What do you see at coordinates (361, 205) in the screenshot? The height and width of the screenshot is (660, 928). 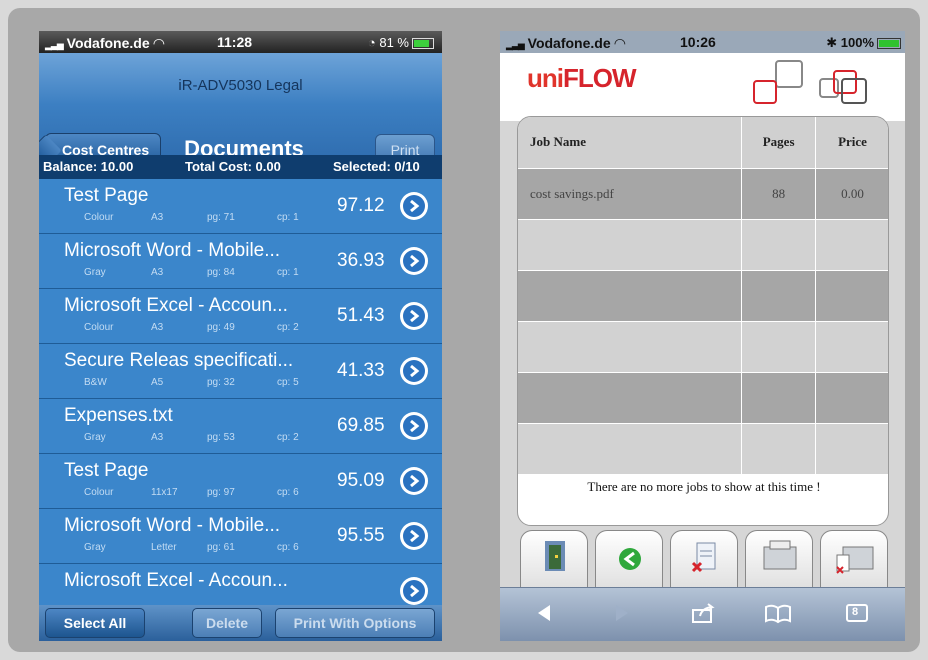 I see `document-cost: 97.12` at bounding box center [361, 205].